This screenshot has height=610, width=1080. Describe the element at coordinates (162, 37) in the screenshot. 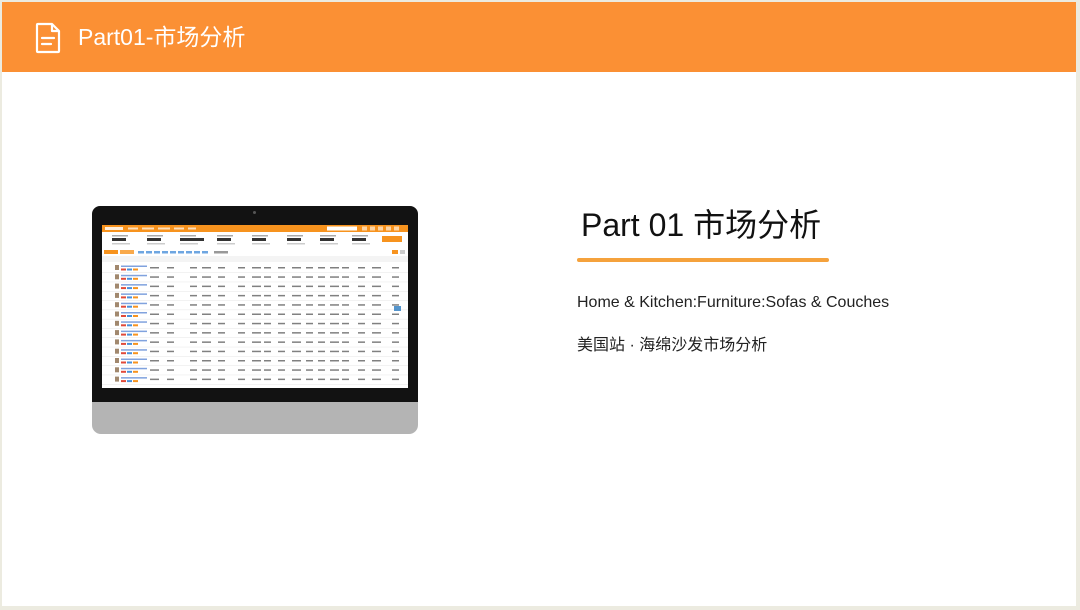

I see `header-title: Part01-市场分析` at that location.